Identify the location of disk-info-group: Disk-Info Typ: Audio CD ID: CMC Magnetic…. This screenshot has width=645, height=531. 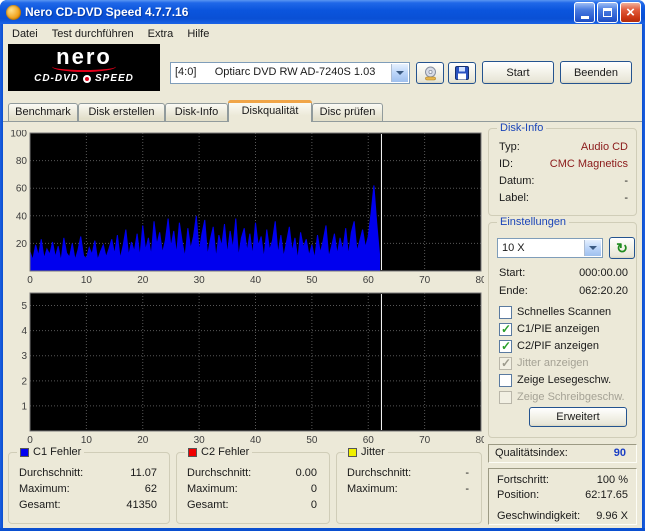
(562, 169).